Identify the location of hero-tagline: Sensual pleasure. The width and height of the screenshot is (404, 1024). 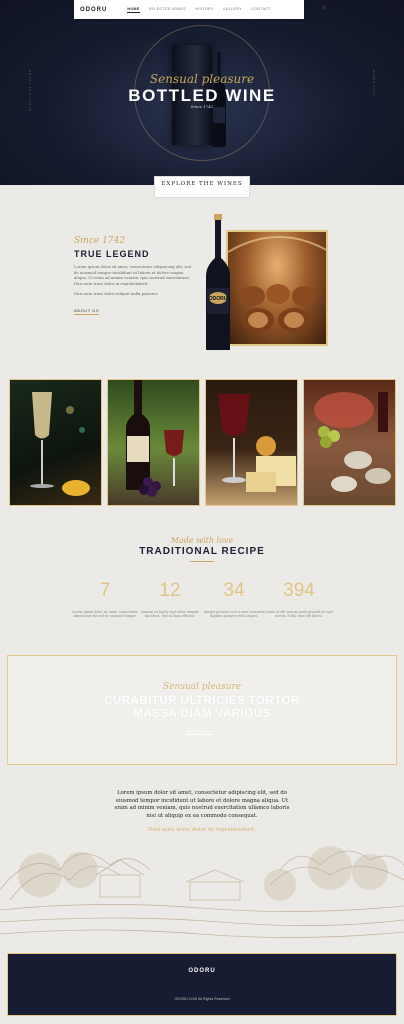
(202, 79).